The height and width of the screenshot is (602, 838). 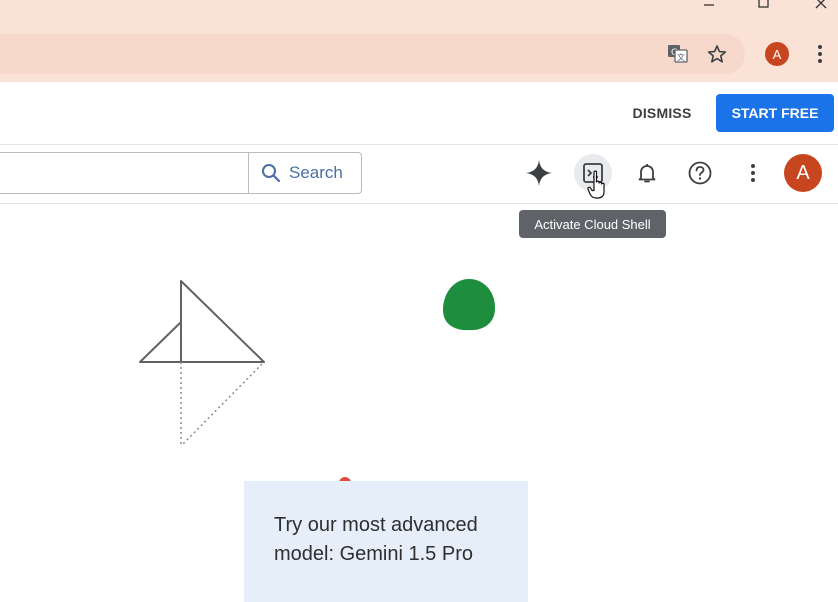 What do you see at coordinates (596, 184) in the screenshot?
I see `hand-cursor-icon` at bounding box center [596, 184].